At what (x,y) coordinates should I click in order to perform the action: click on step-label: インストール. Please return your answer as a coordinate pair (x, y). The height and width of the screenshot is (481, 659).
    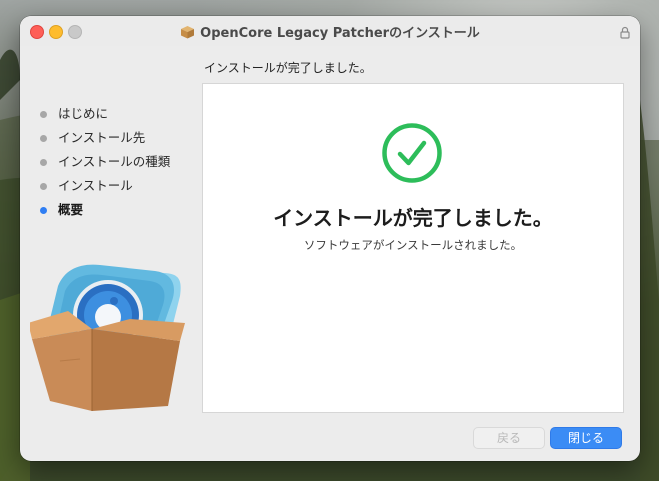
    Looking at the image, I should click on (95, 185).